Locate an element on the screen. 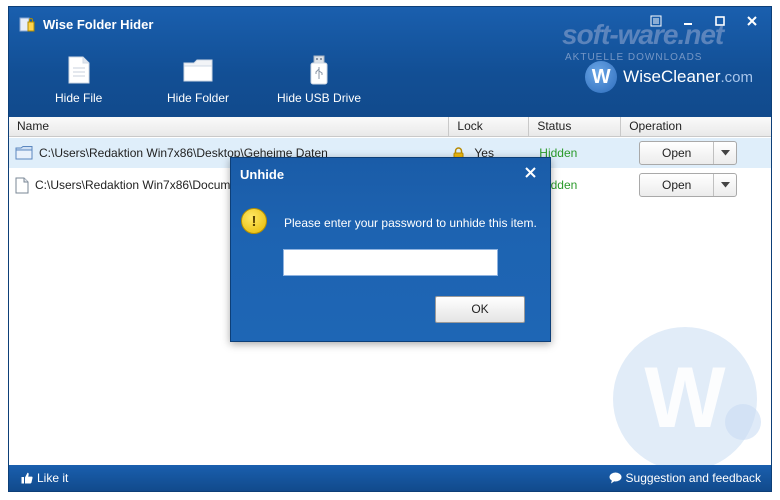 Image resolution: width=780 pixels, height=500 pixels. watermark-logo-icon: W is located at coordinates (687, 399).